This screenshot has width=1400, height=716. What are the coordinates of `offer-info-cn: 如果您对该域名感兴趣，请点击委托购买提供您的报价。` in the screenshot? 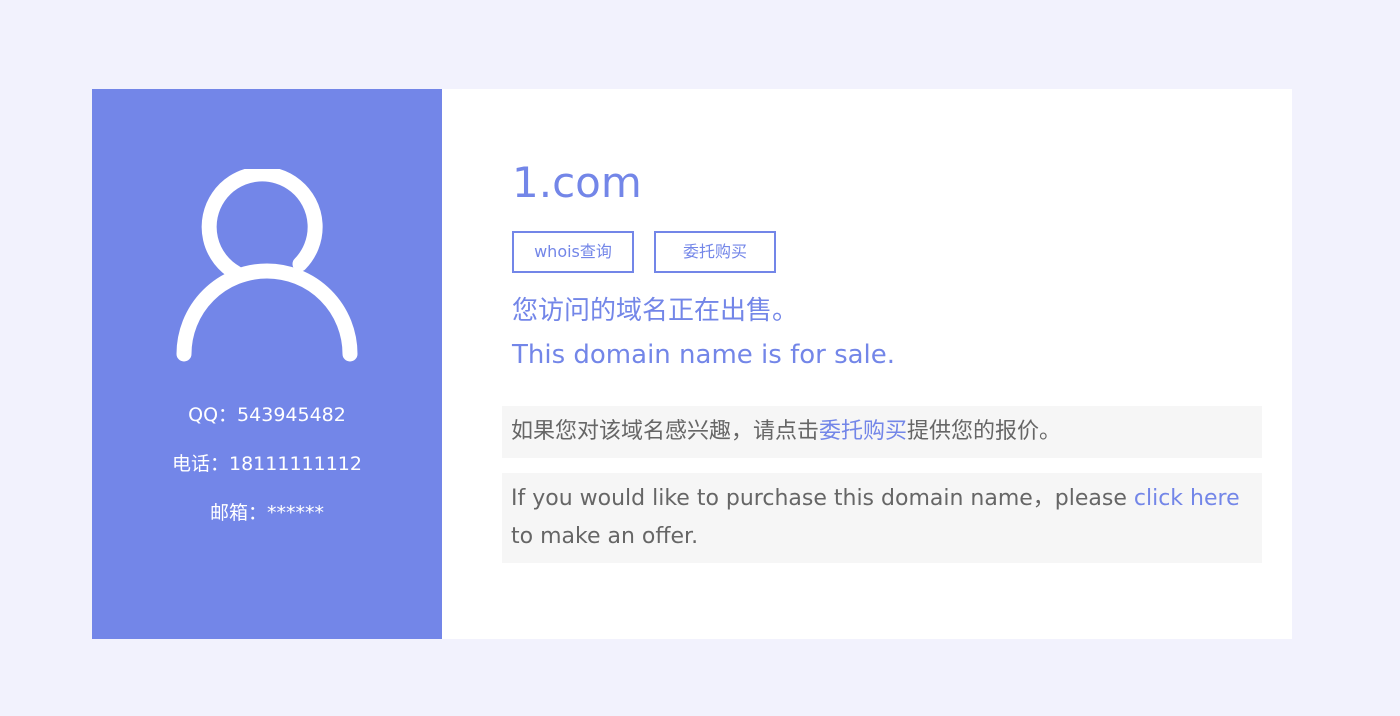 It's located at (882, 432).